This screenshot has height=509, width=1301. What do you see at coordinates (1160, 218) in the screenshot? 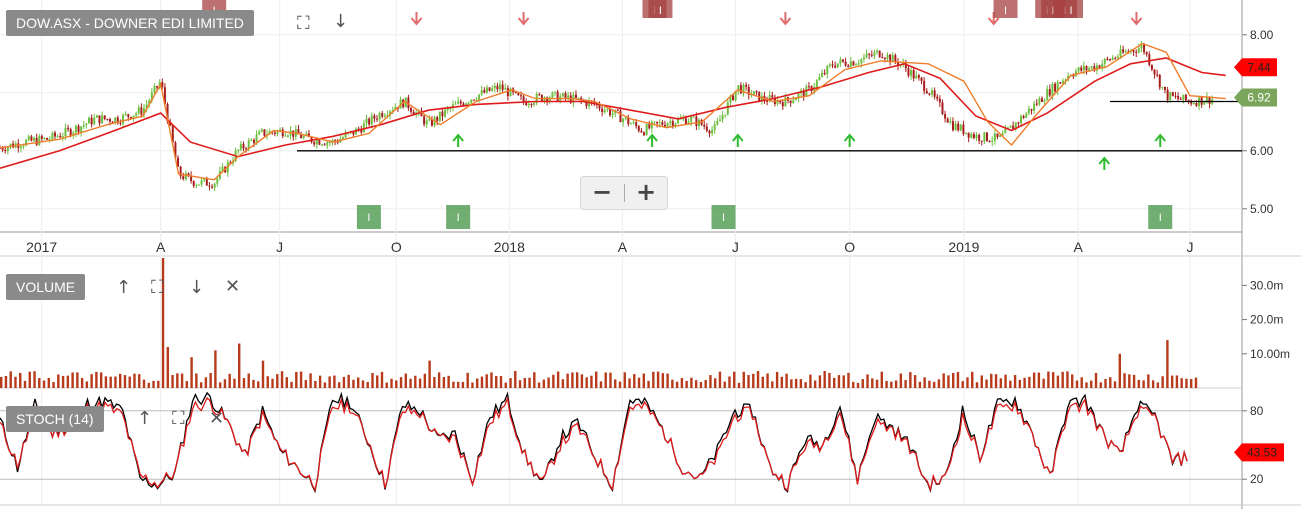
I see `event-marker-label: I` at bounding box center [1160, 218].